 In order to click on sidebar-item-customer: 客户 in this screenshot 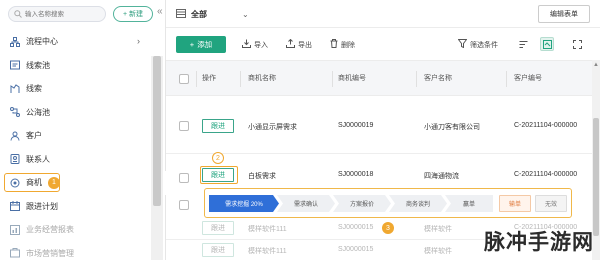, I will do `click(83, 136)`.